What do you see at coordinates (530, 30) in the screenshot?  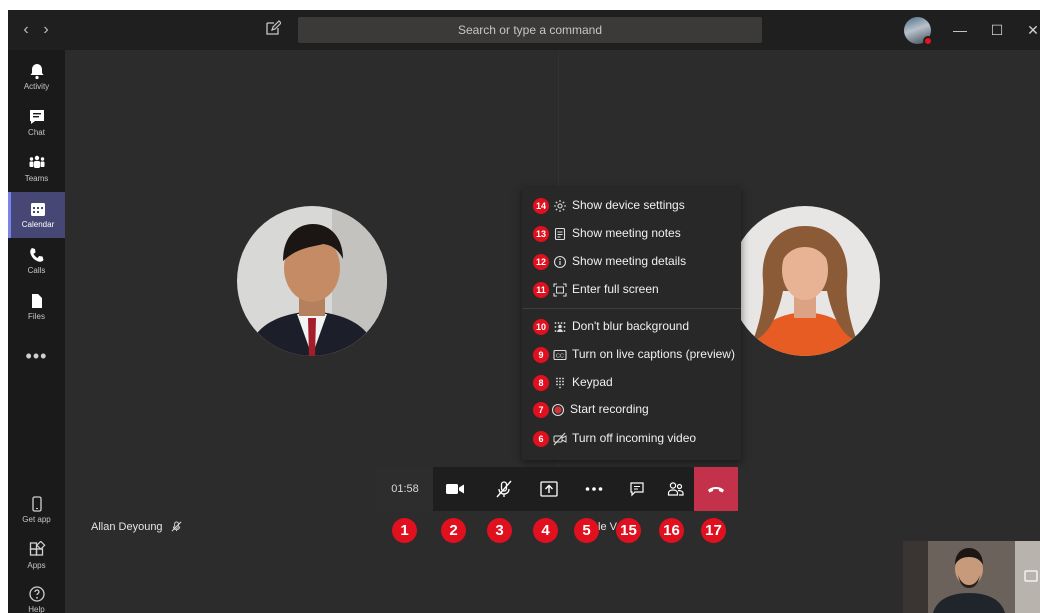 I see `search-input: Search or type a command` at bounding box center [530, 30].